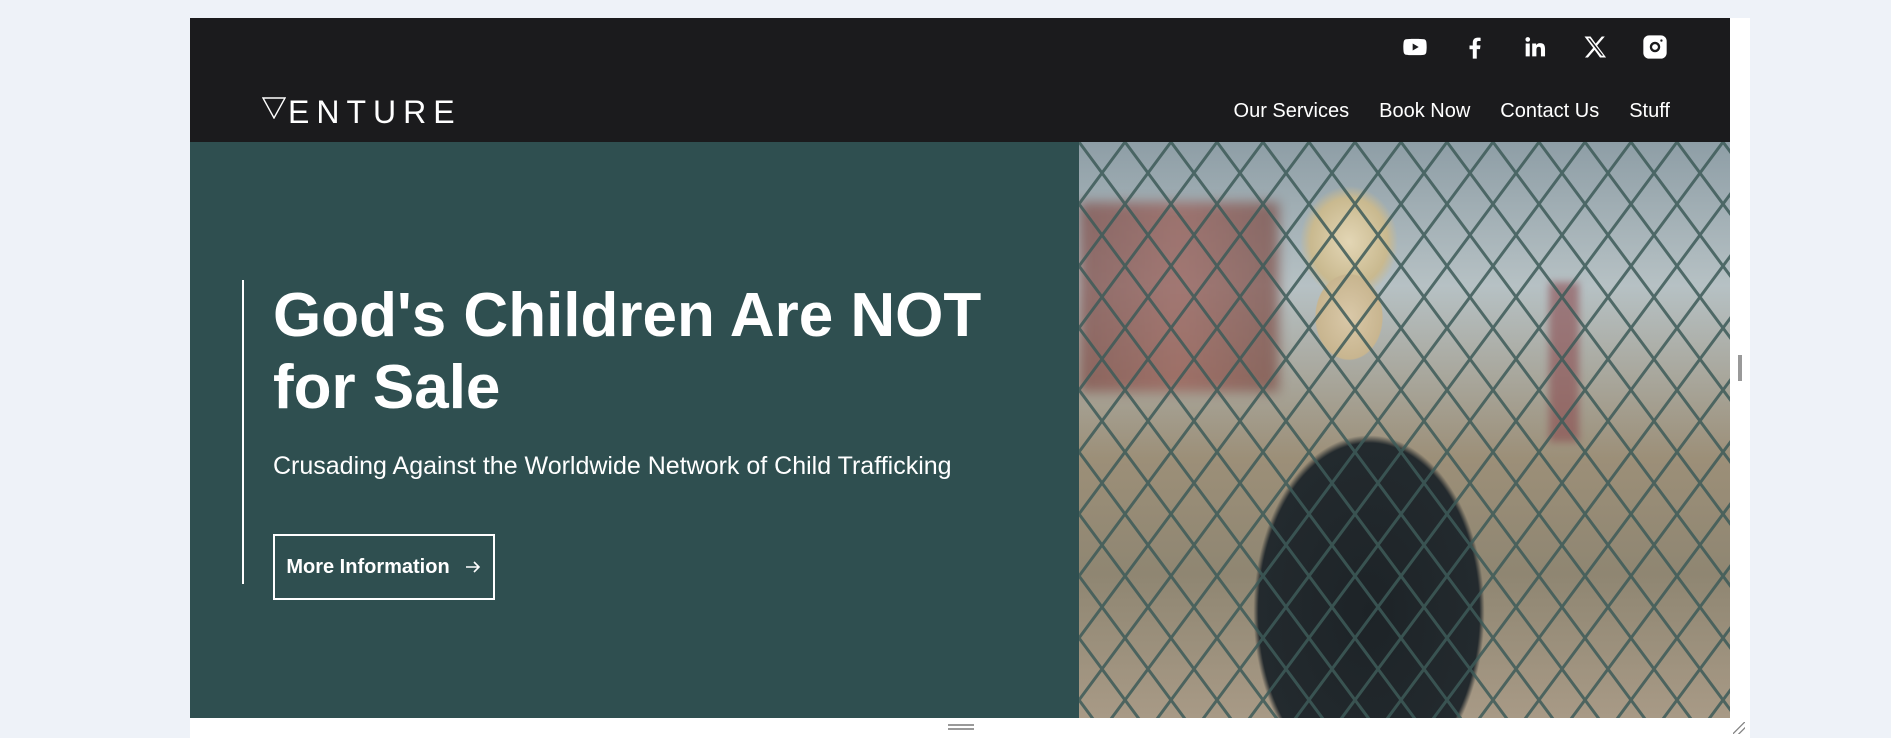 The width and height of the screenshot is (1891, 738). Describe the element at coordinates (243, 432) in the screenshot. I see `accent-divider` at that location.